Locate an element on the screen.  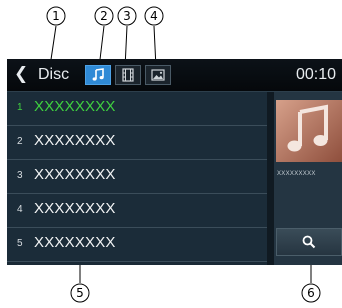
search-button is located at coordinates (309, 242).